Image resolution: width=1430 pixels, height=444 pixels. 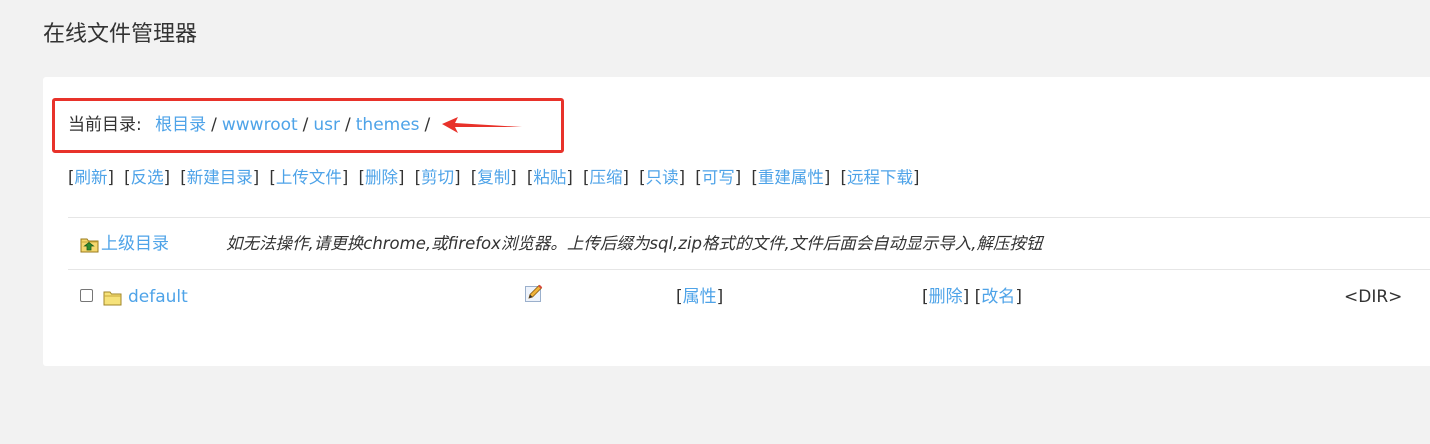 I want to click on breadcrumb-item-usr: usr, so click(x=326, y=125).